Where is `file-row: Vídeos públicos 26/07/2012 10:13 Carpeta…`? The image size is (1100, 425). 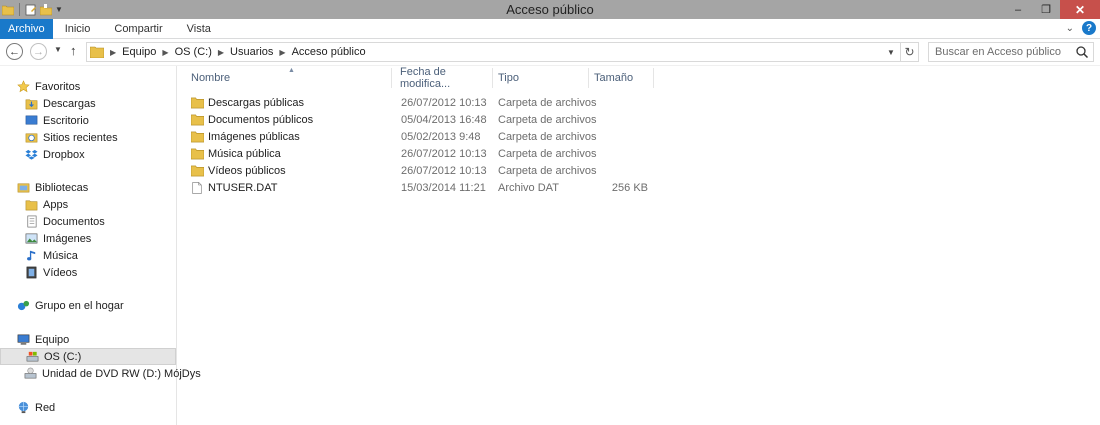
file-row: Vídeos públicos 26/07/2012 10:13 Carpeta… is located at coordinates (425, 170).